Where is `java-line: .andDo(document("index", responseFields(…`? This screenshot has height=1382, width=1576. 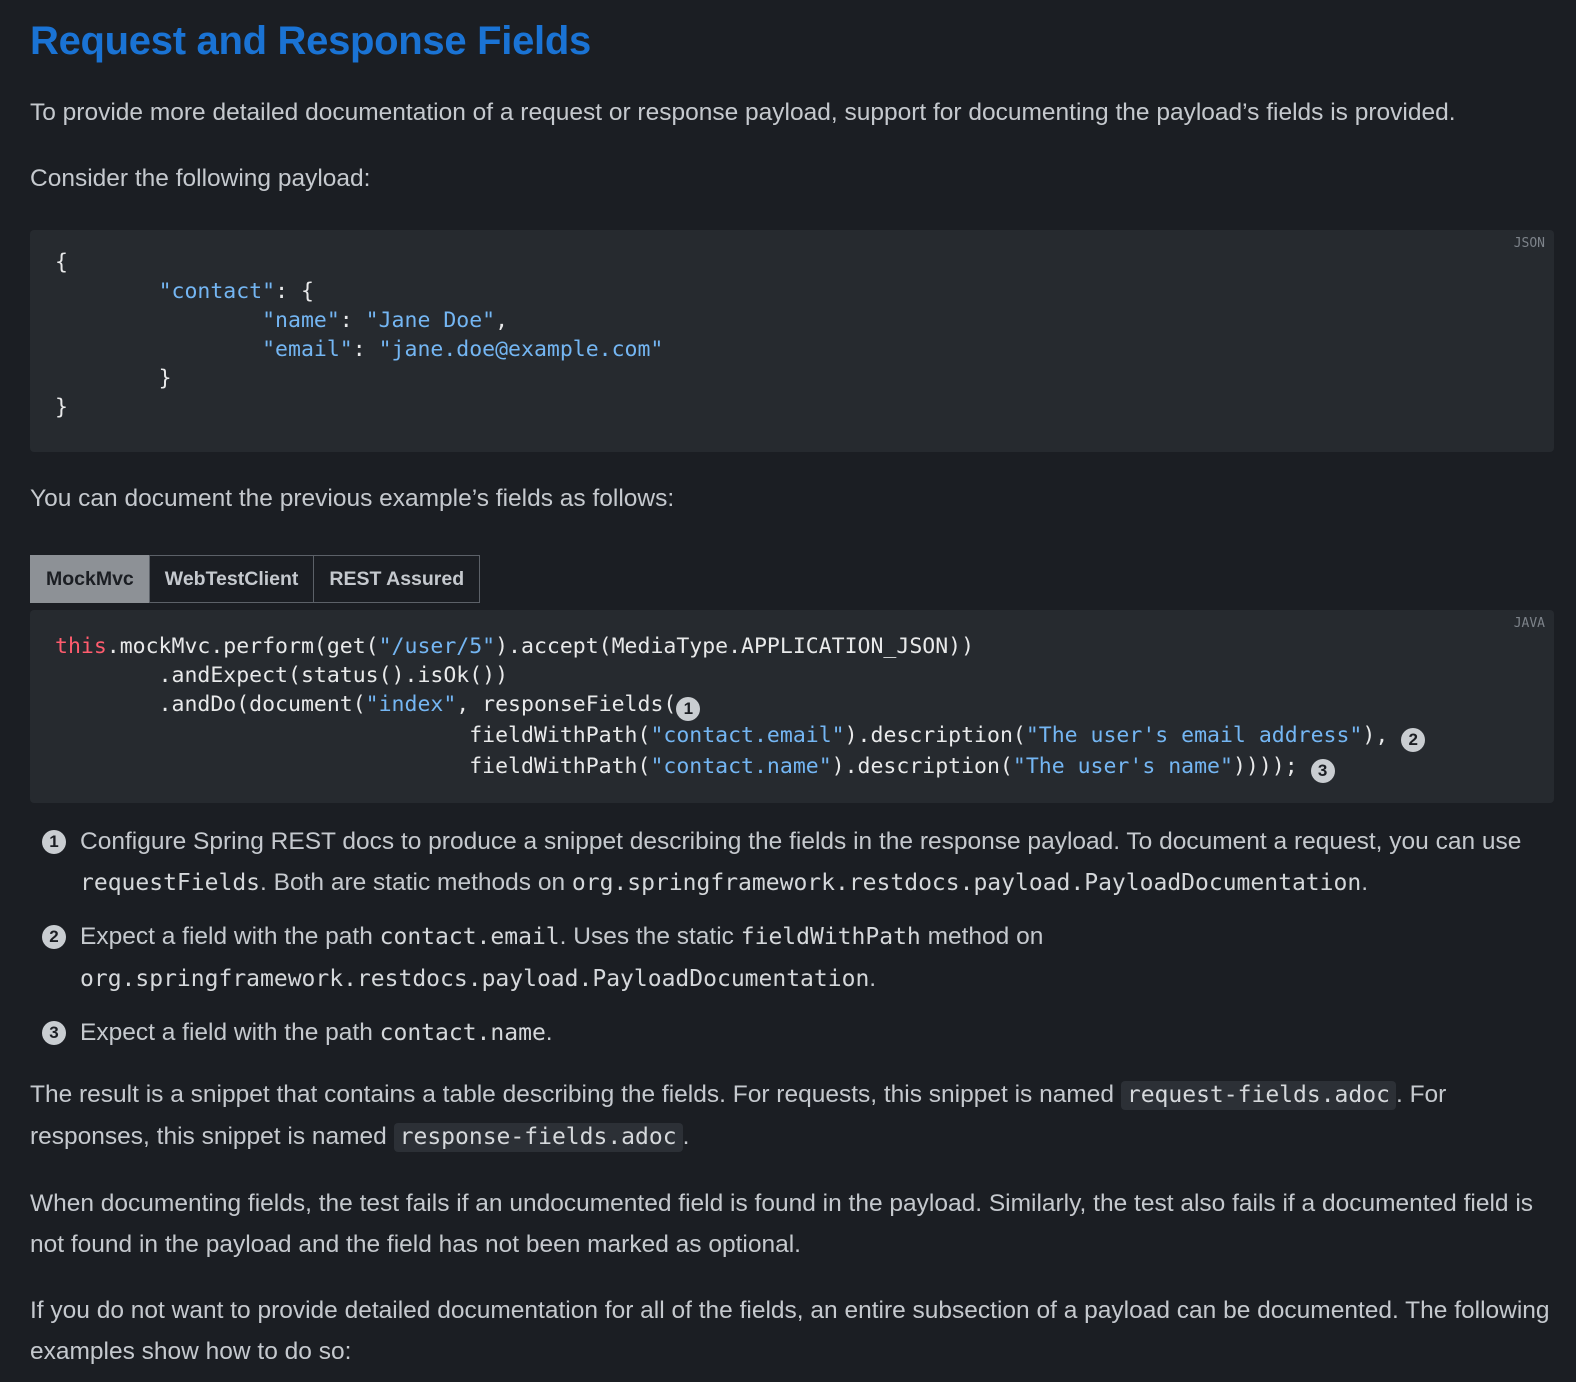
java-line: .andDo(document("index", responseFields(… is located at coordinates (378, 706).